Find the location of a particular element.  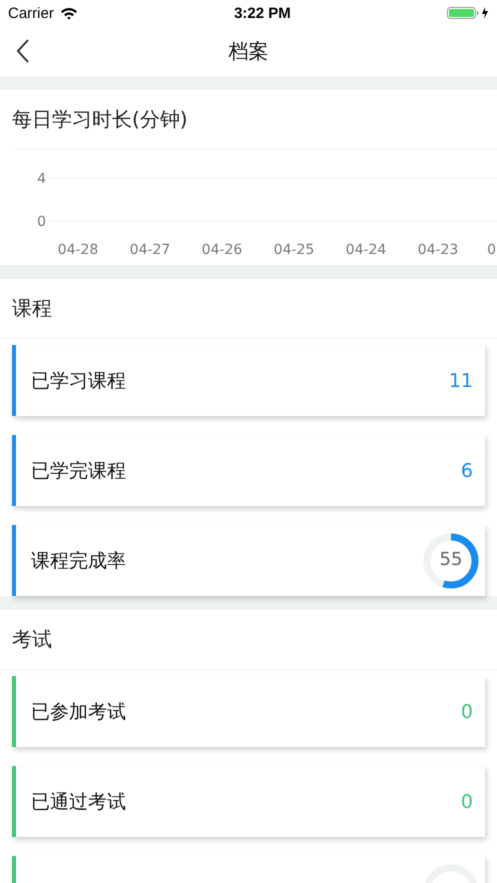

stat-card: 已参加考试 0 is located at coordinates (248, 711).